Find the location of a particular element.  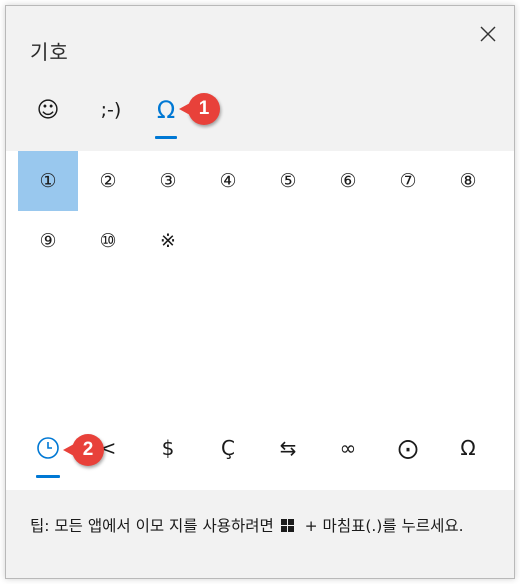

symbol-cell: ⑤ is located at coordinates (288, 181).